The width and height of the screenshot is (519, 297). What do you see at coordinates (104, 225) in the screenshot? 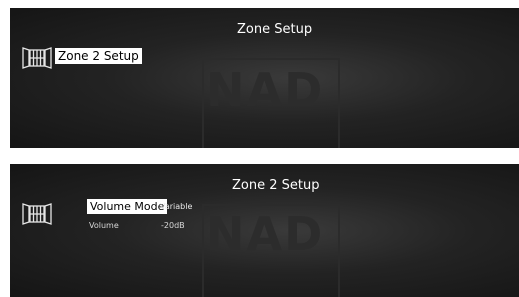
I see `setting-volume-label: Volume` at bounding box center [104, 225].